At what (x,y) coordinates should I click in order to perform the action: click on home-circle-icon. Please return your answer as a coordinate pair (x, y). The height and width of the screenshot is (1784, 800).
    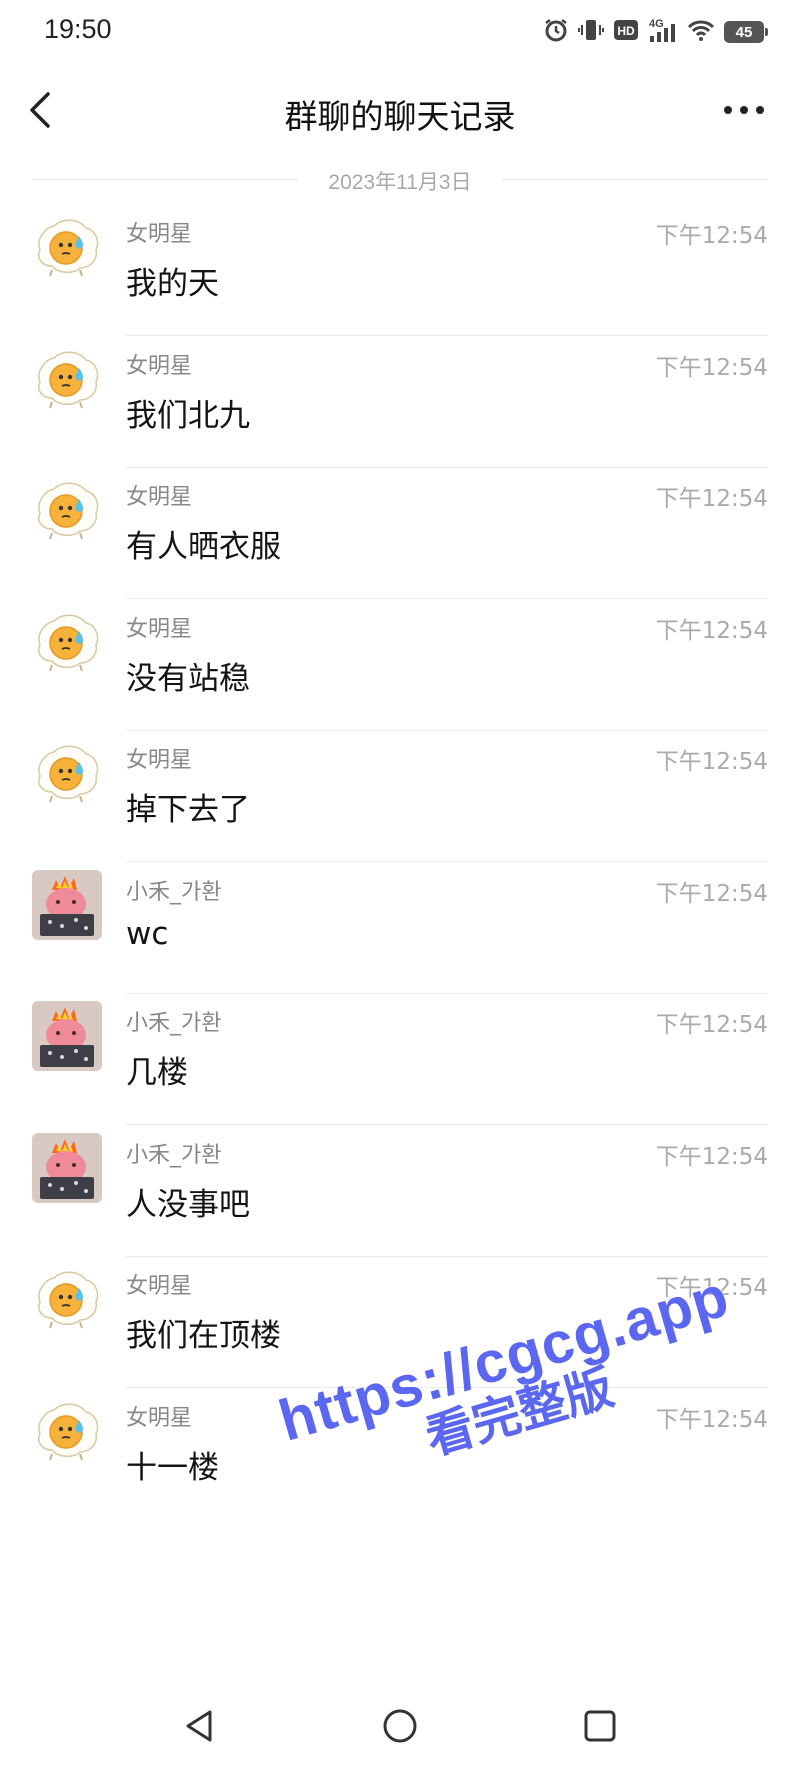
    Looking at the image, I should click on (400, 1726).